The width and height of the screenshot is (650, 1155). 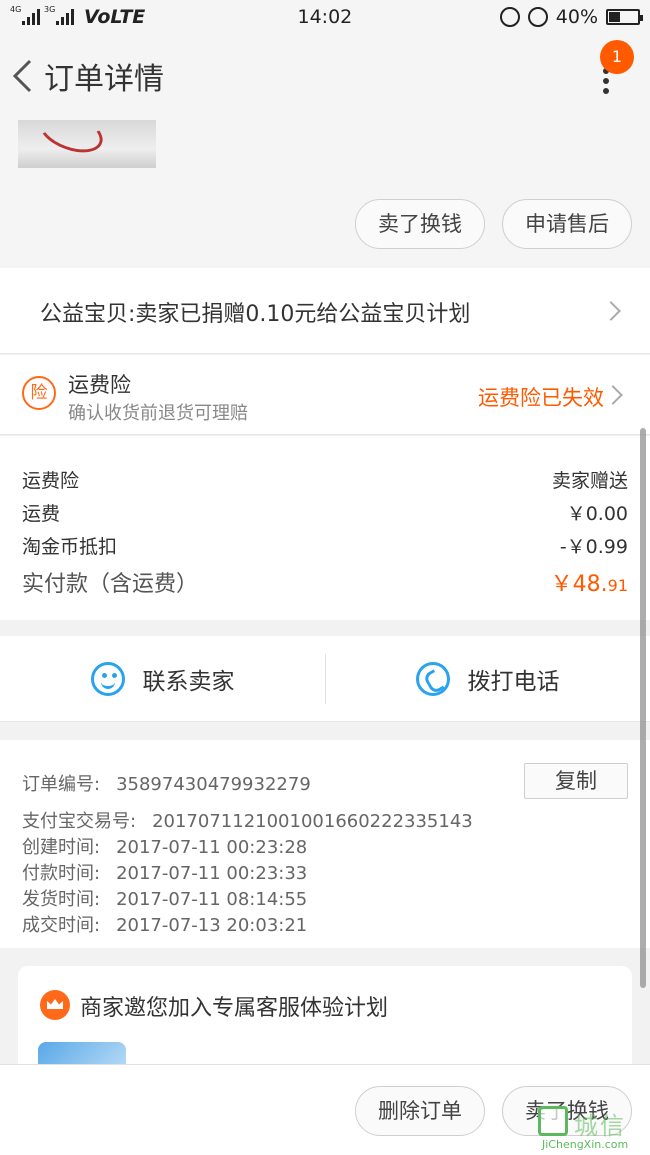 I want to click on info-value: 2017-07-11 08:14:55, so click(x=212, y=899).